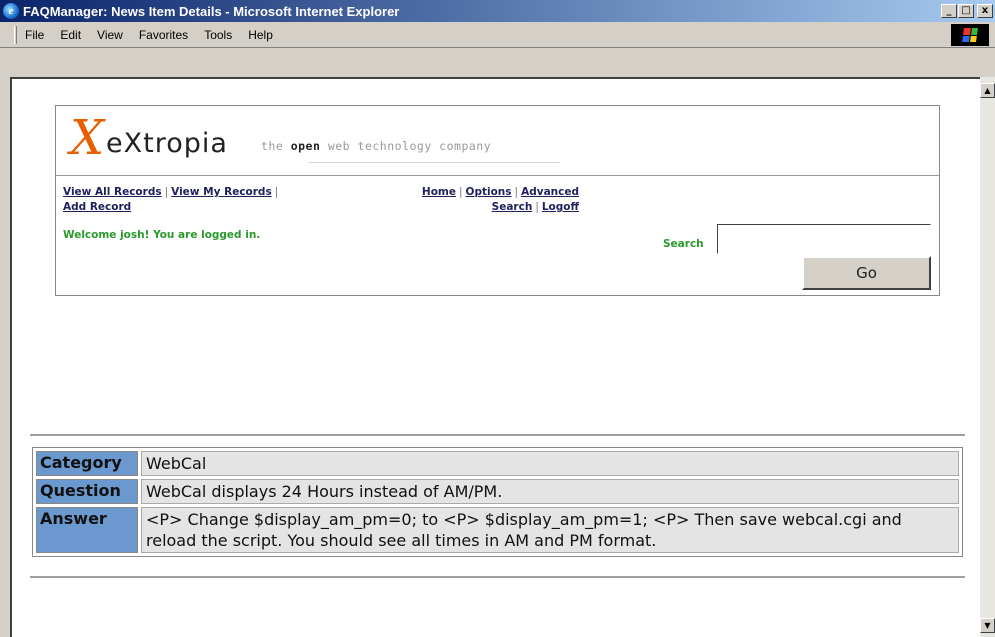  I want to click on toolbar-grip, so click(15, 34).